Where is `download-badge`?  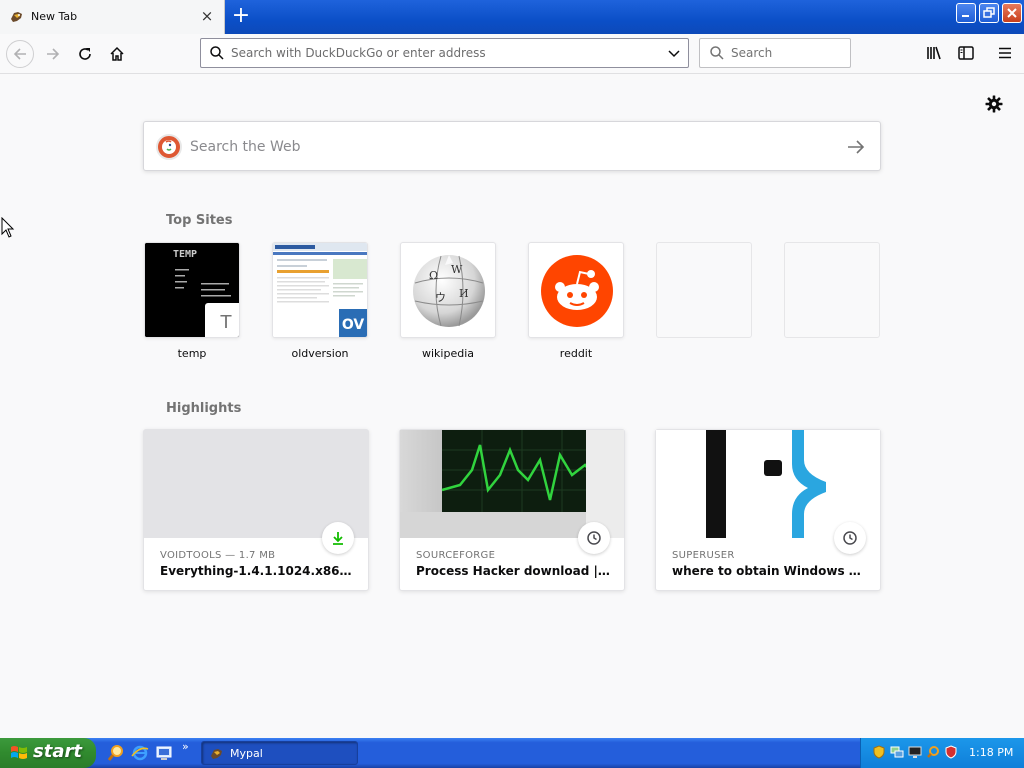
download-badge is located at coordinates (338, 538).